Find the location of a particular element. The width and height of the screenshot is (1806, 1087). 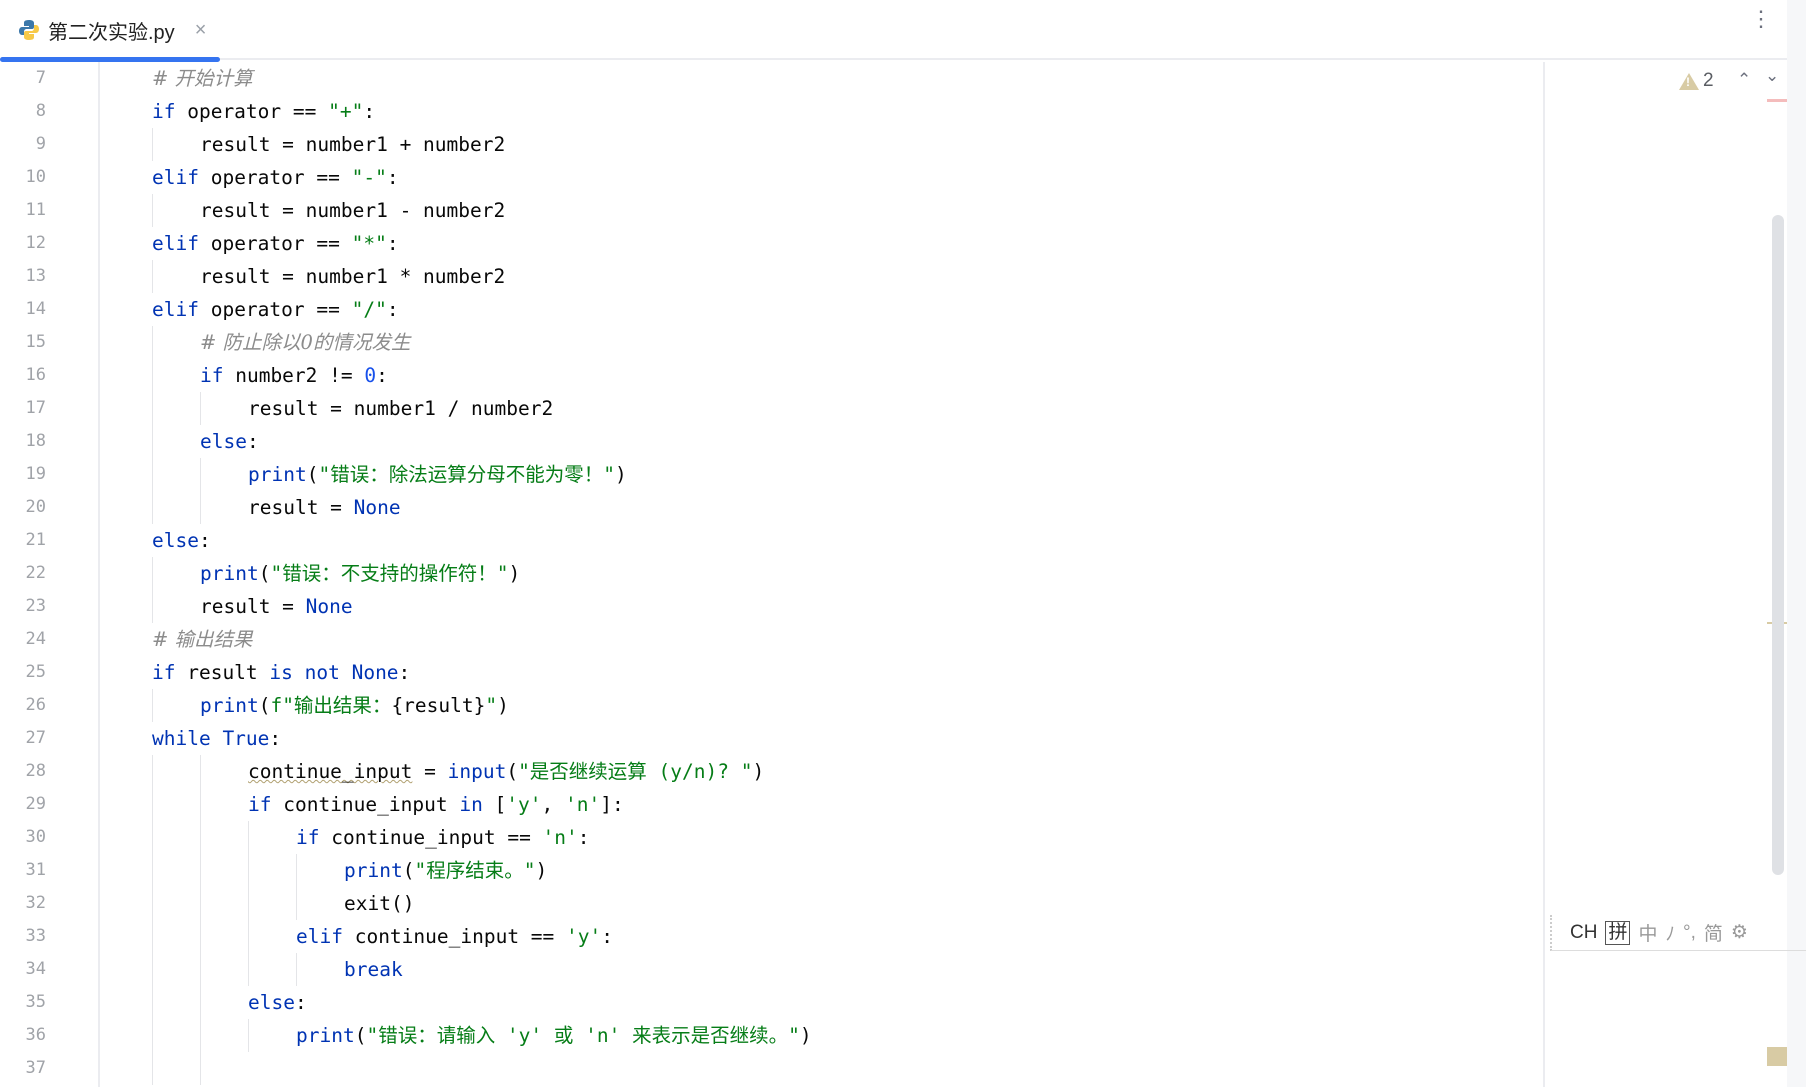

more-options-icon: ⋮ is located at coordinates (1761, 19).